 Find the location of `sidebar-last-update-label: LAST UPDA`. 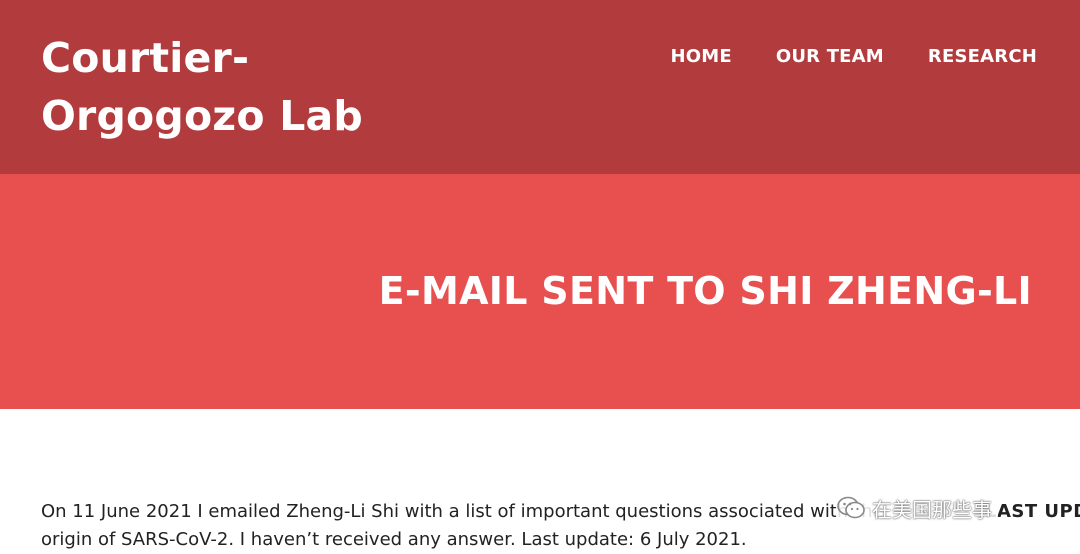

sidebar-last-update-label: LAST UPDA is located at coordinates (1032, 511).